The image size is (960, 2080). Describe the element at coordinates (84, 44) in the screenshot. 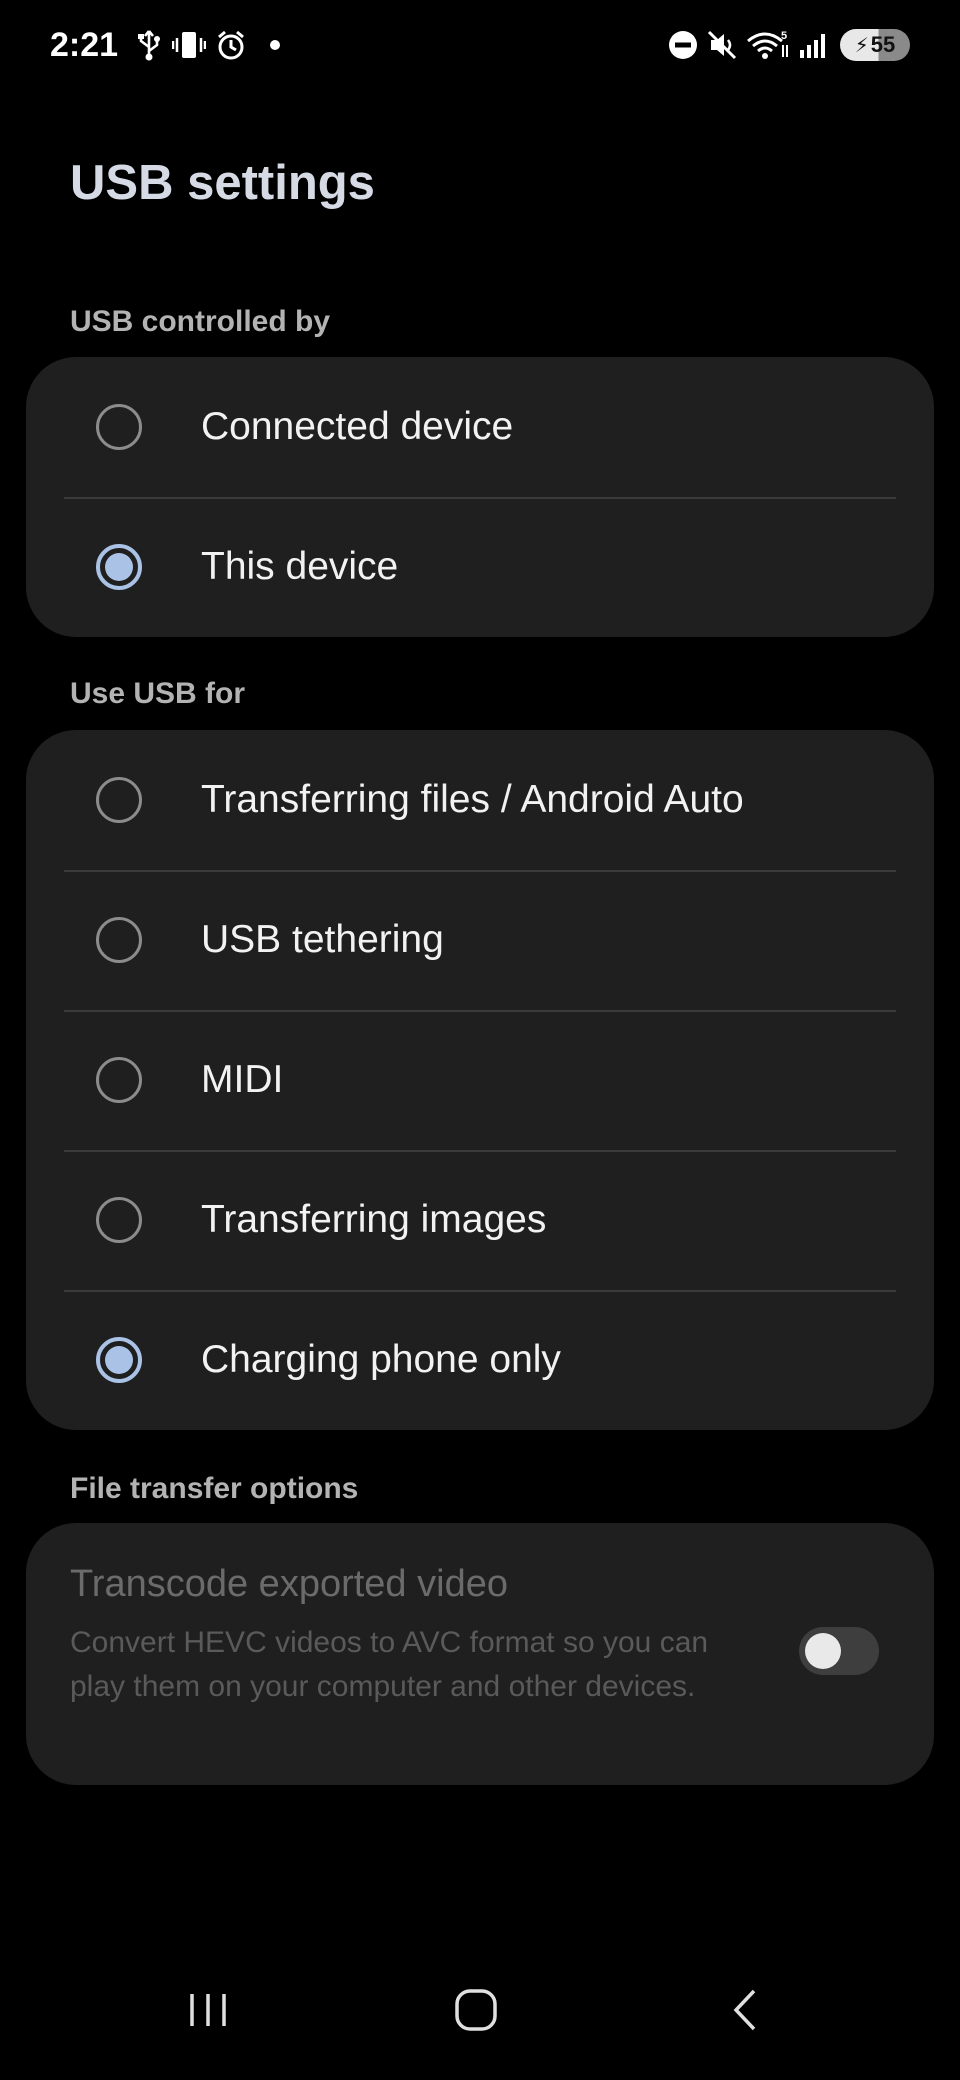

I see `status-time: 2:21` at that location.